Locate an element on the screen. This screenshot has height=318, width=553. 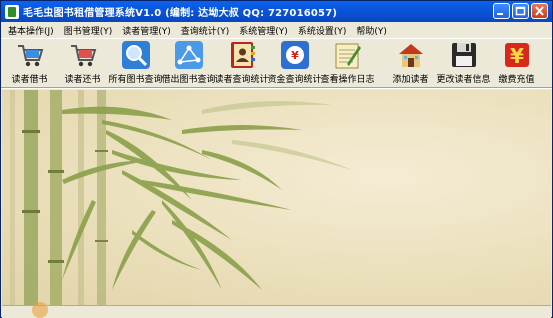
tool-label: 更改读者信息 is located at coordinates (463, 80).